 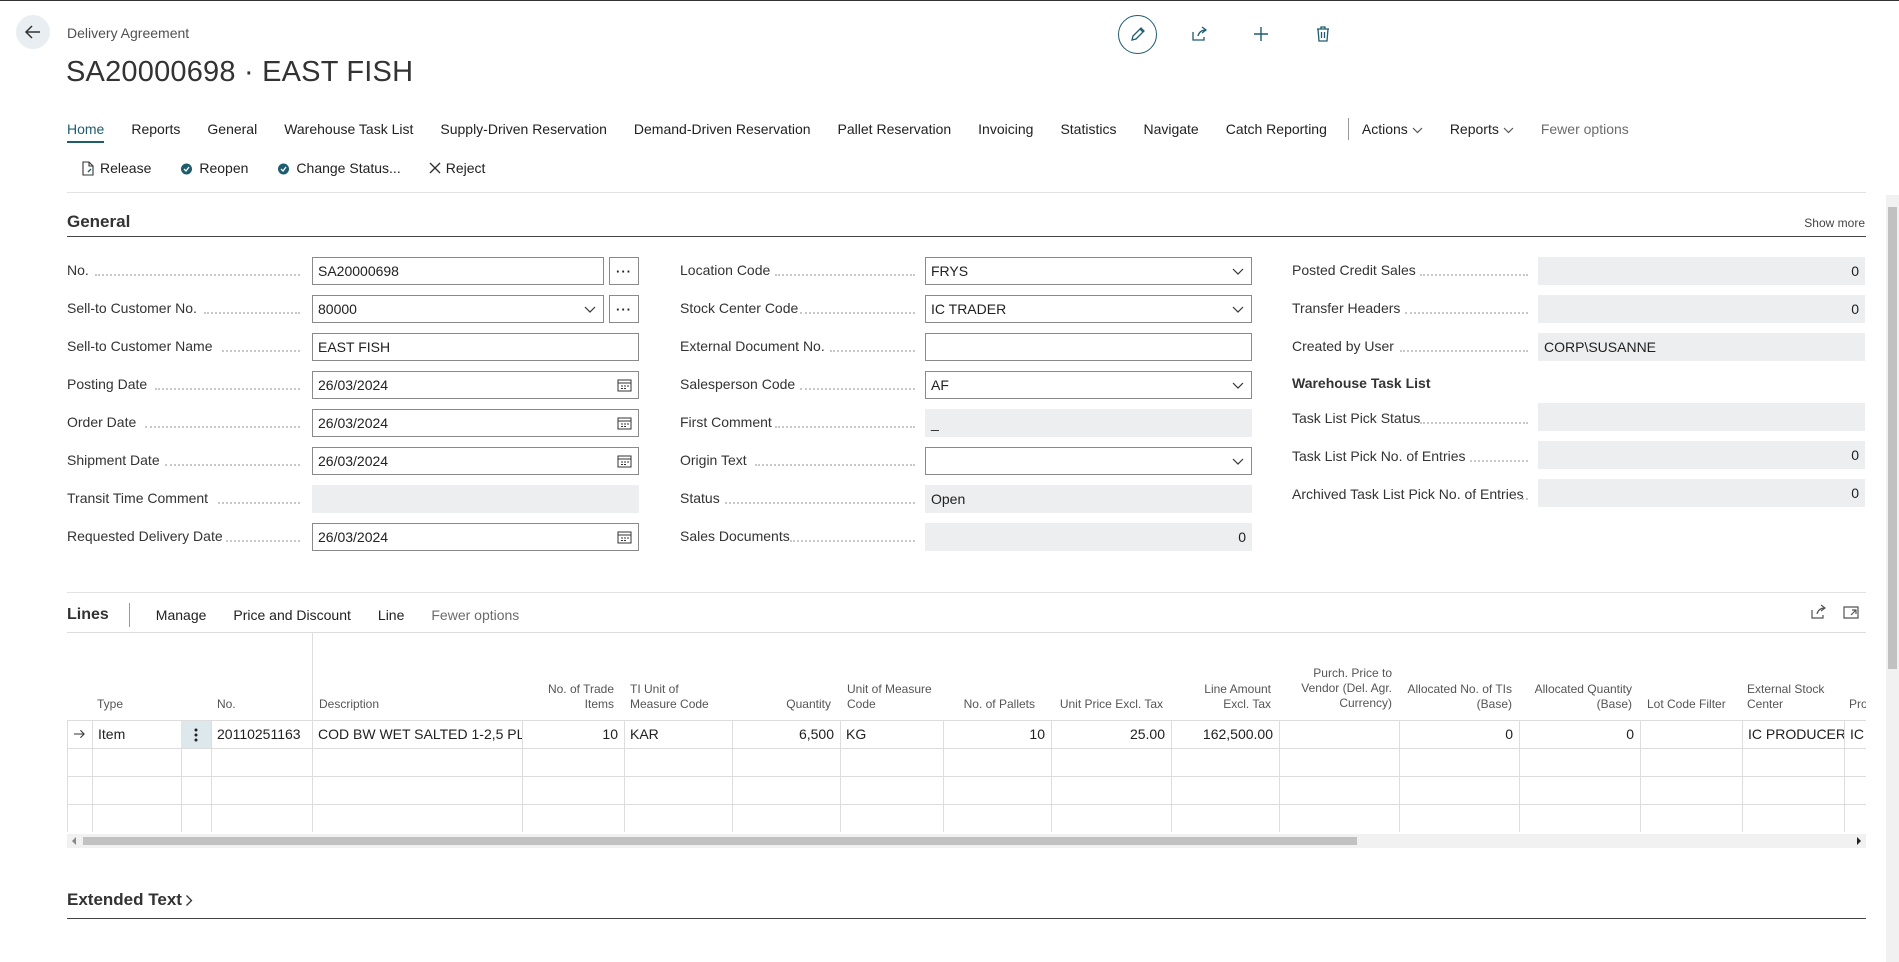 What do you see at coordinates (1859, 841) in the screenshot?
I see `scroll-right-icon` at bounding box center [1859, 841].